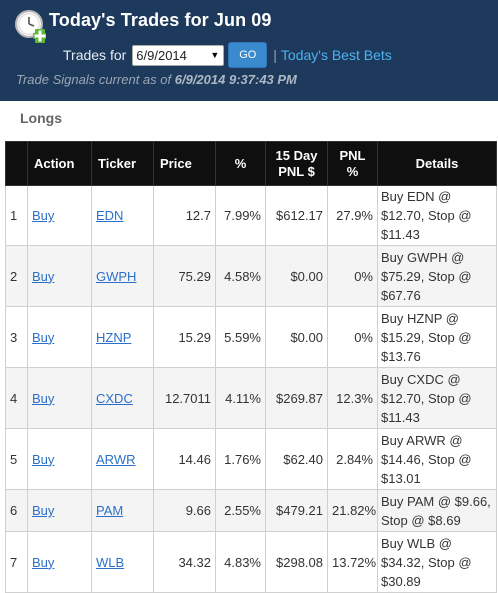  I want to click on col-header-pnl15-line2: PNL $, so click(296, 171).